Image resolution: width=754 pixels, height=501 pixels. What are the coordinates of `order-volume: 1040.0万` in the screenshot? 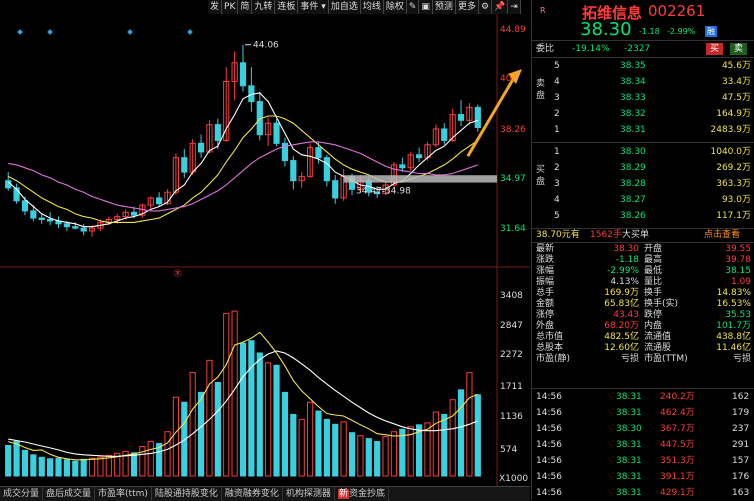 It's located at (731, 152).